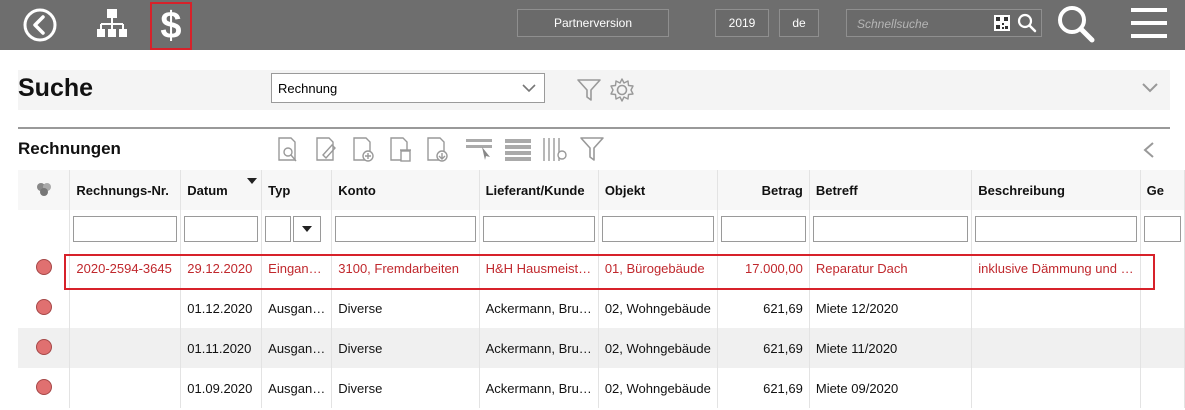  What do you see at coordinates (363, 149) in the screenshot?
I see `add-document-icon` at bounding box center [363, 149].